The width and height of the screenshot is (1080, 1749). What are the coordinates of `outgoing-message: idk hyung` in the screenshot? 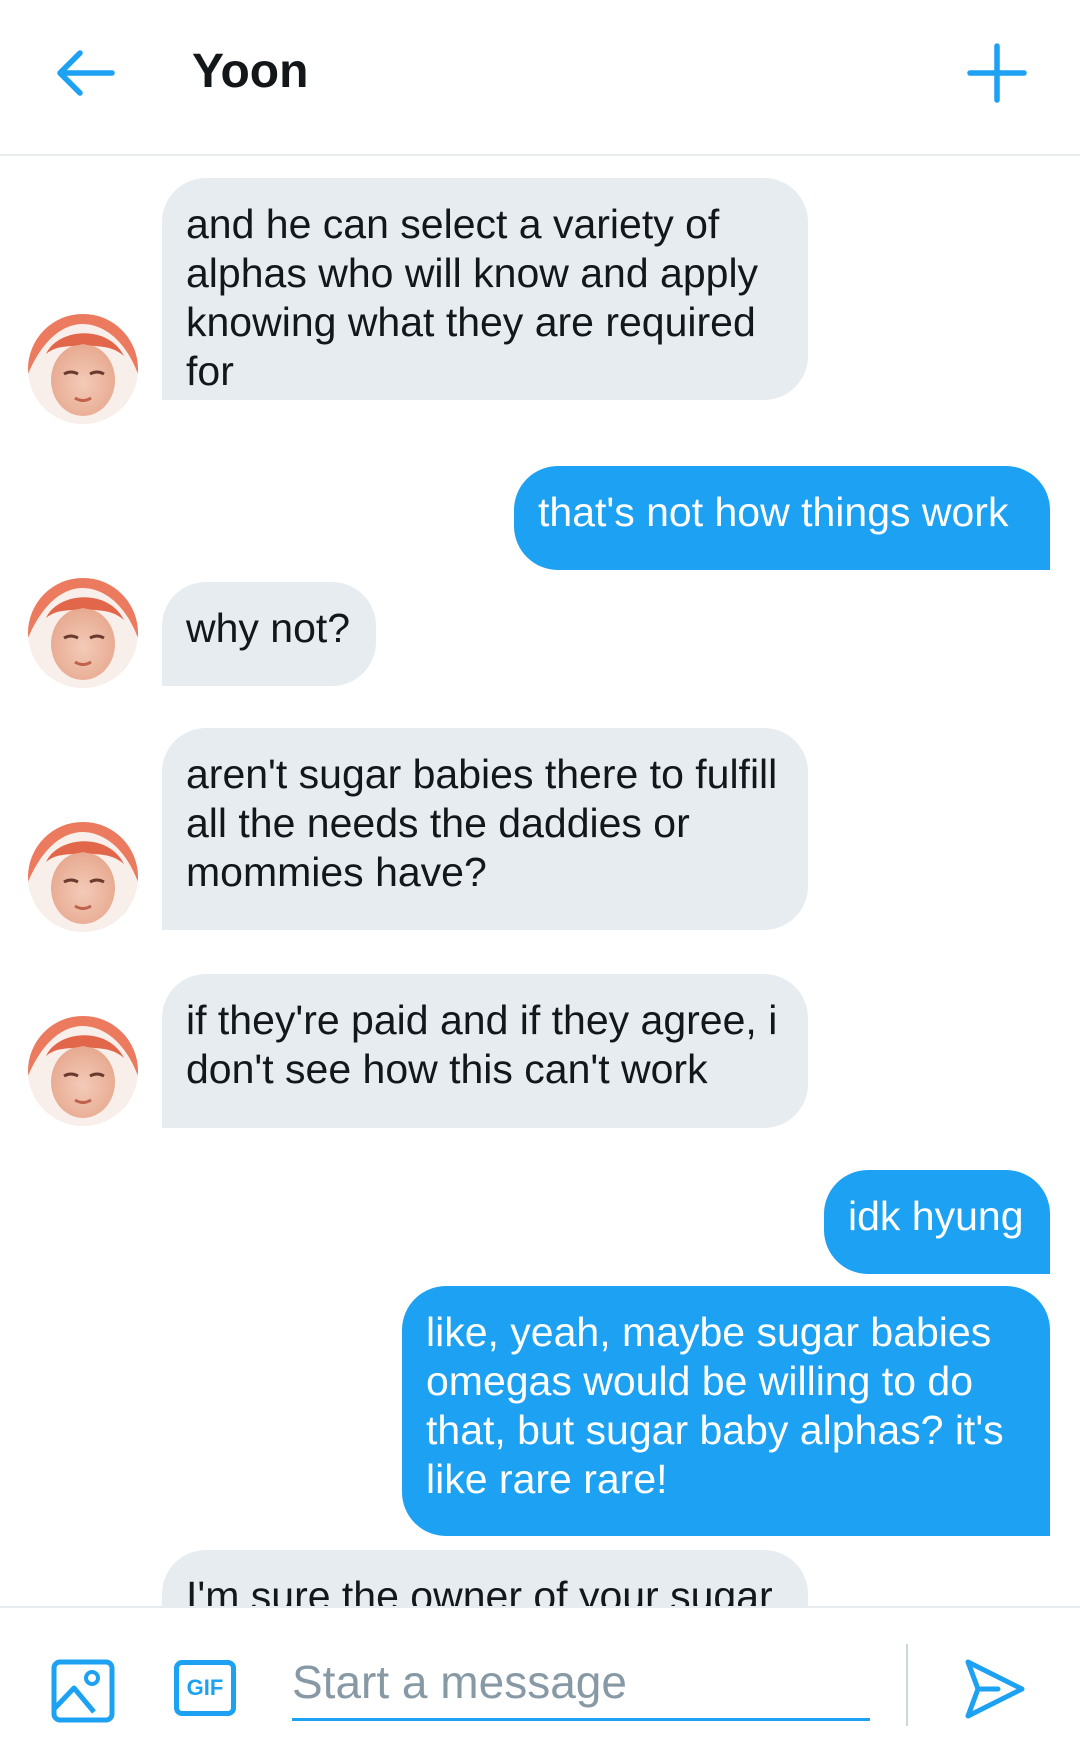 It's located at (937, 1222).